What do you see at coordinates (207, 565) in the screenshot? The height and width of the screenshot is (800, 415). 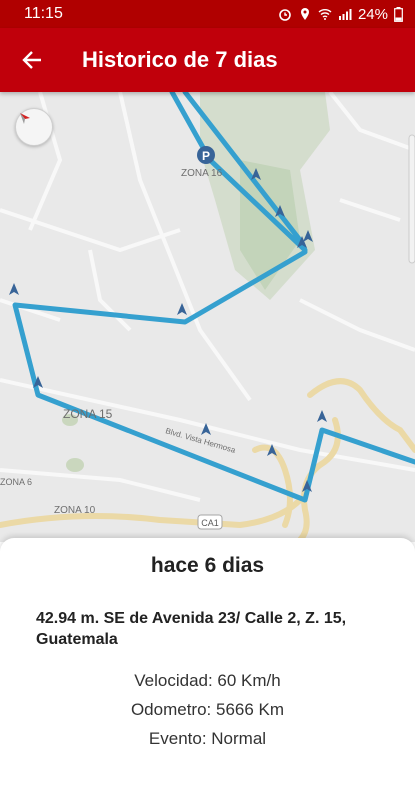 I see `time-ago: hace 6 dias` at bounding box center [207, 565].